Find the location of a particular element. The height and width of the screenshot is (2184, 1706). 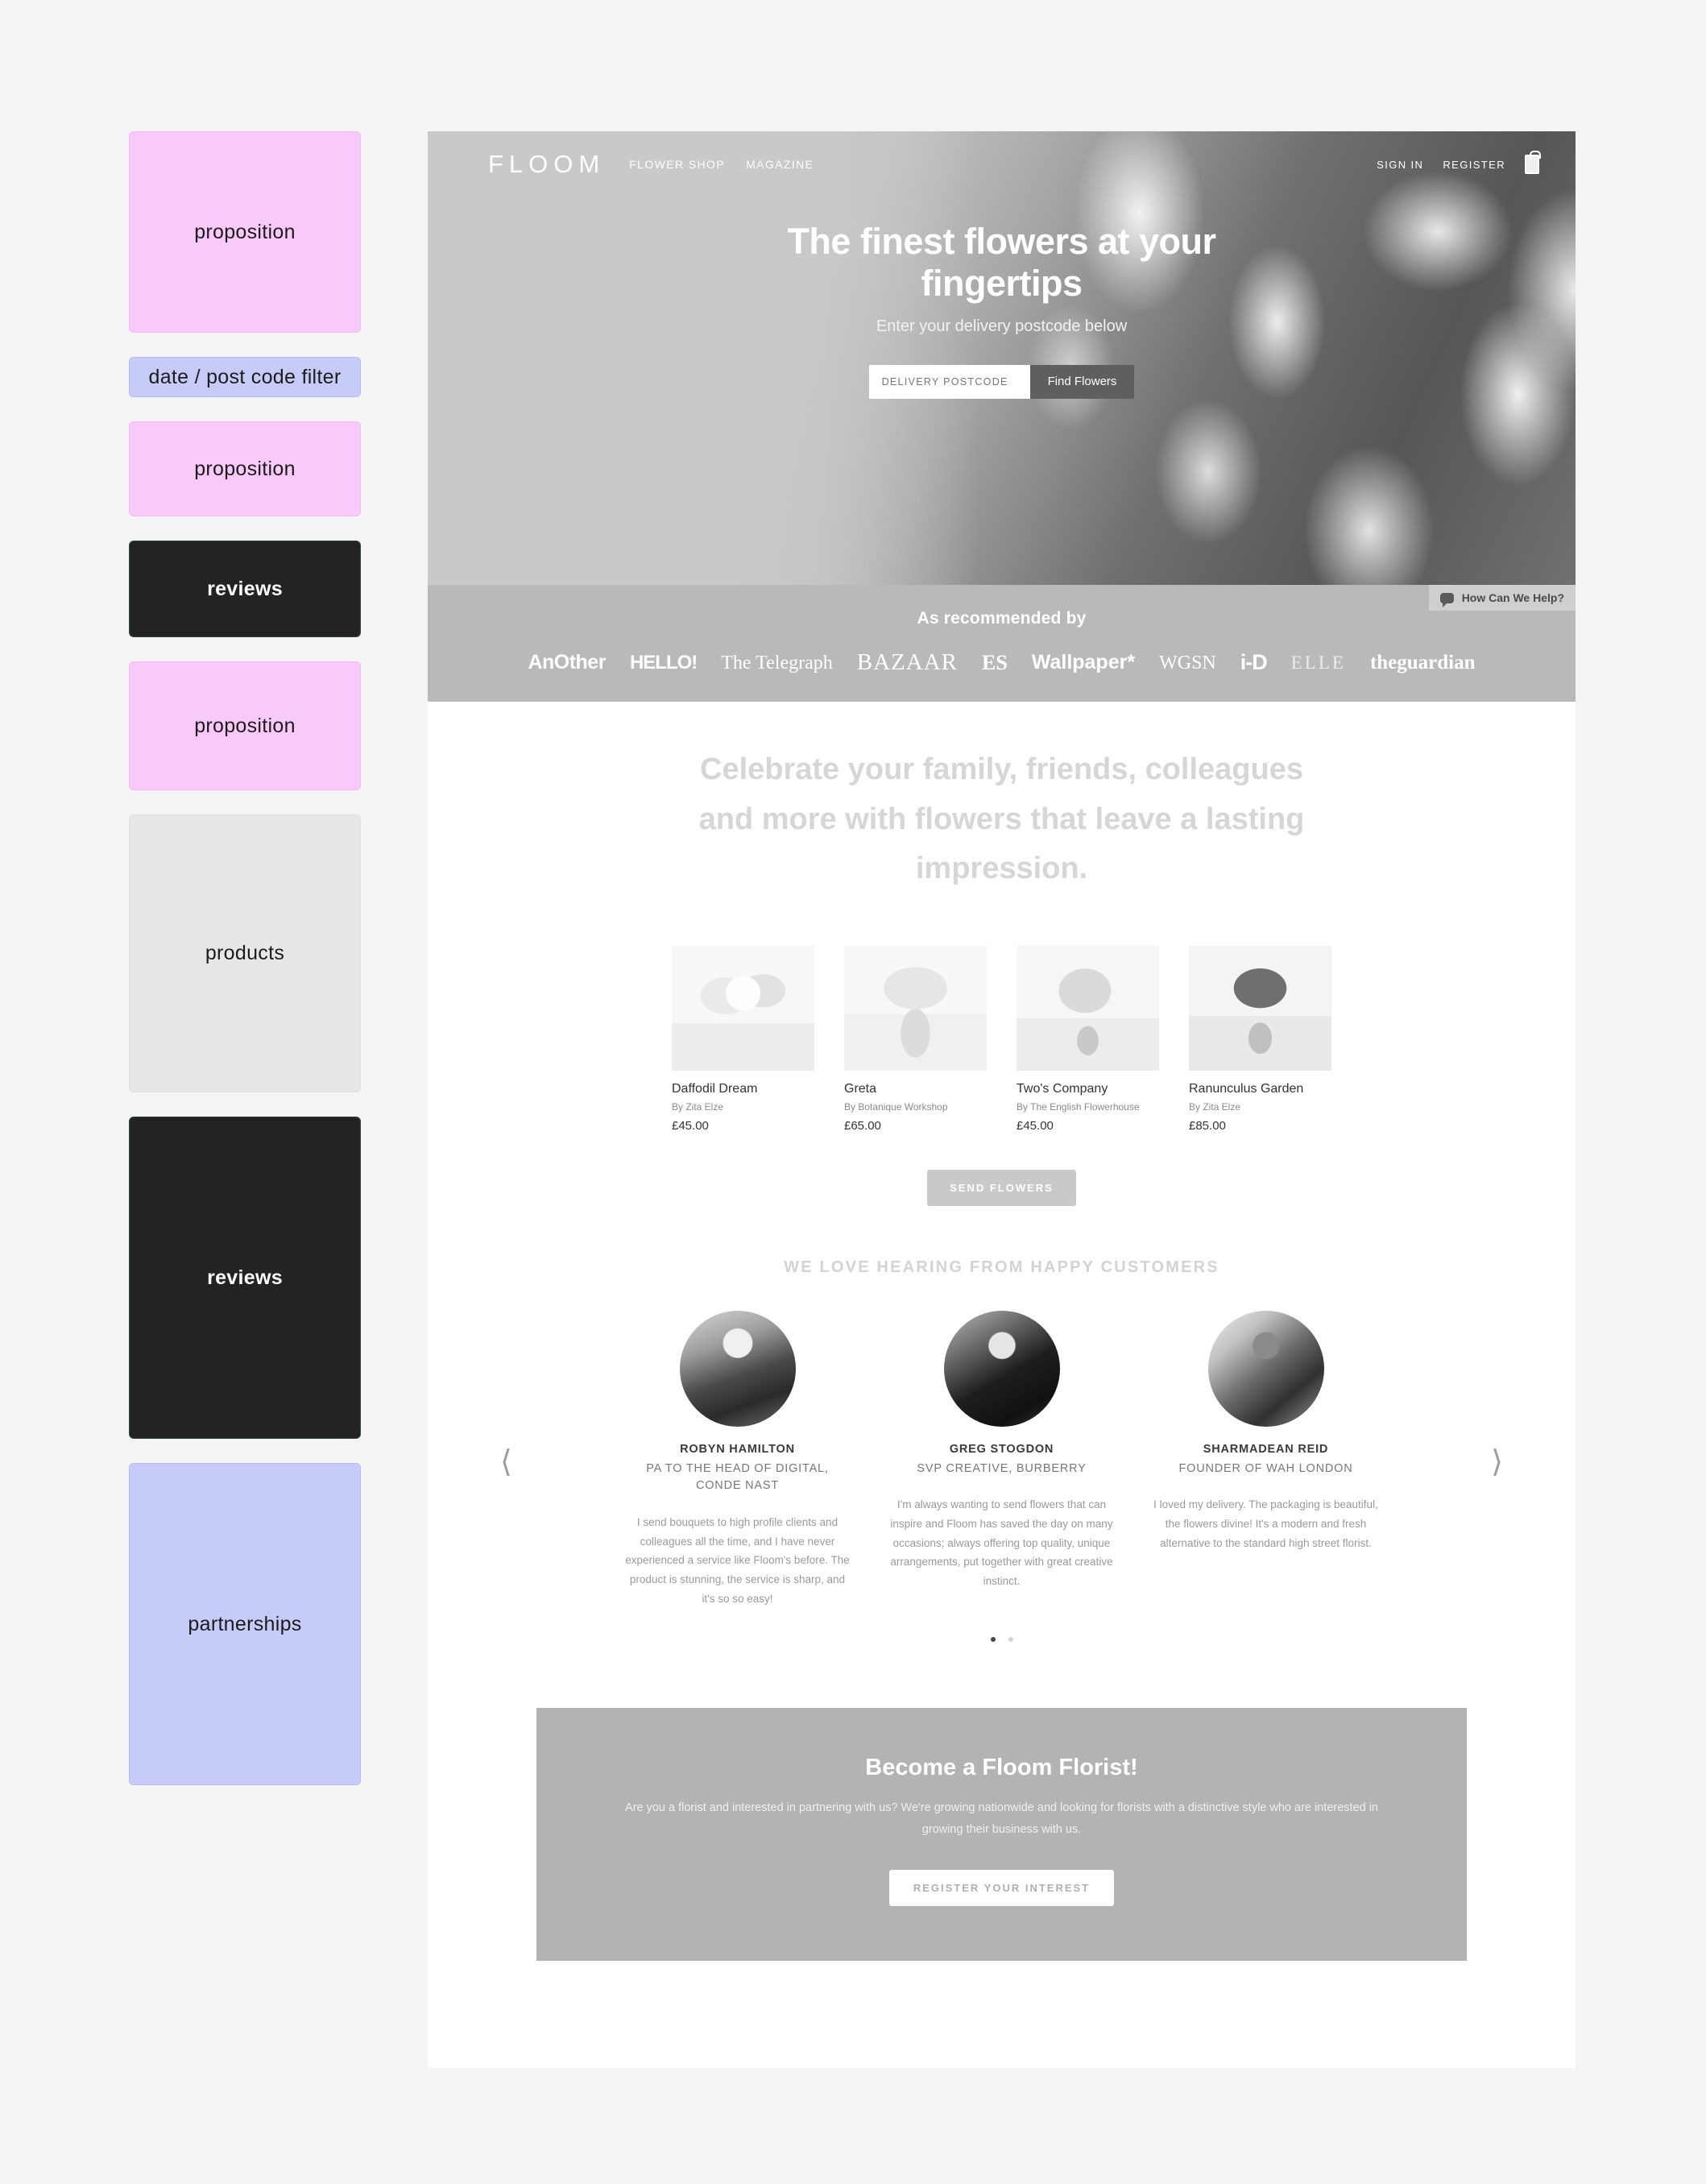

annotation-reviews-2: reviews is located at coordinates (245, 1278).